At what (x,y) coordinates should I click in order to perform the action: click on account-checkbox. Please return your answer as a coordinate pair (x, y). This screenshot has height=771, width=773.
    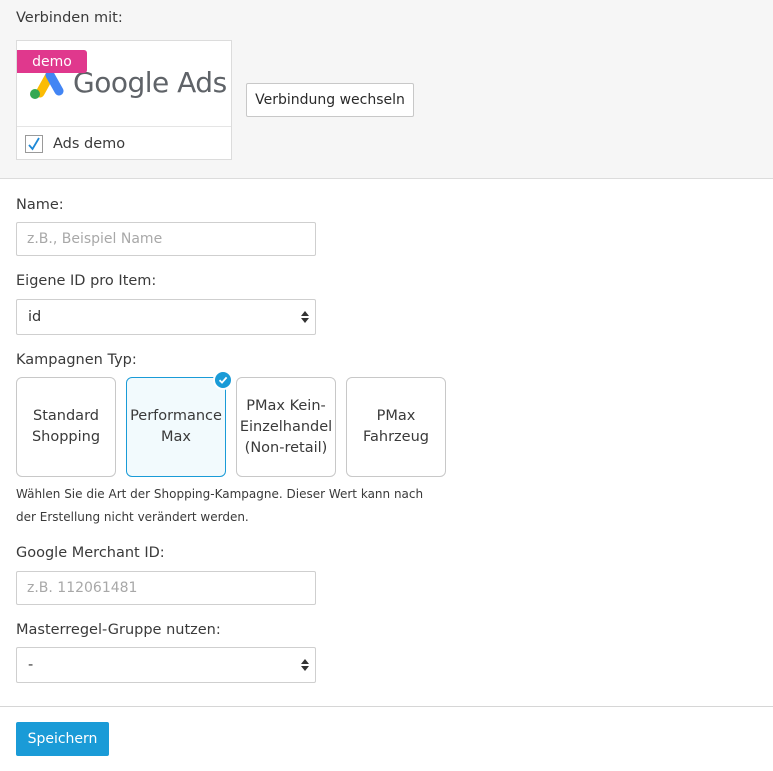
    Looking at the image, I should click on (34, 144).